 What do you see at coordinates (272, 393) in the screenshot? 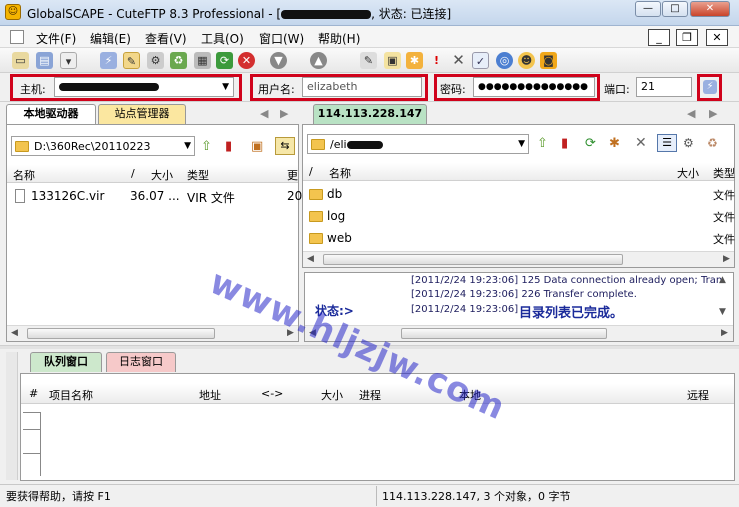
I see `col-direction: <->` at bounding box center [272, 393].